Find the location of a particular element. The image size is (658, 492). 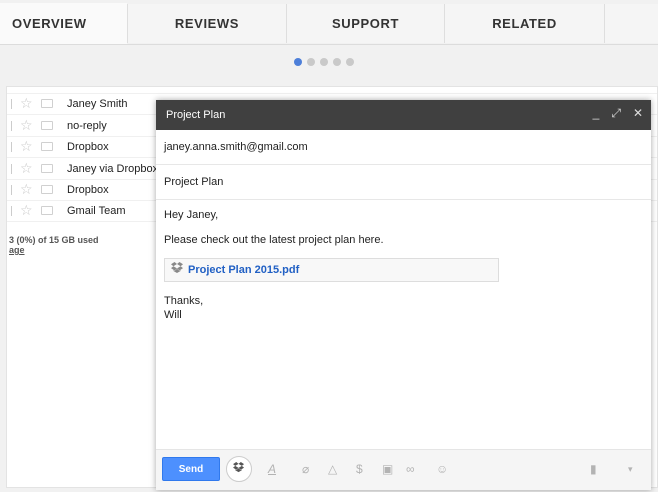

photo-icon: ▣ is located at coordinates (387, 469).